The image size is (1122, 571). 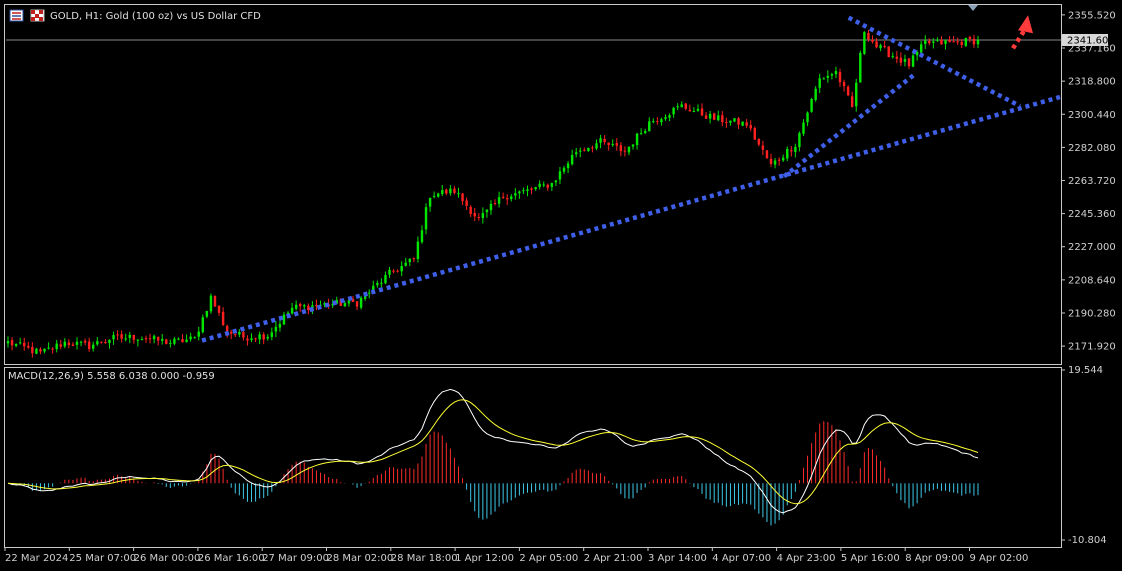 I want to click on price-tick-label: 2171.920, so click(x=1092, y=347).